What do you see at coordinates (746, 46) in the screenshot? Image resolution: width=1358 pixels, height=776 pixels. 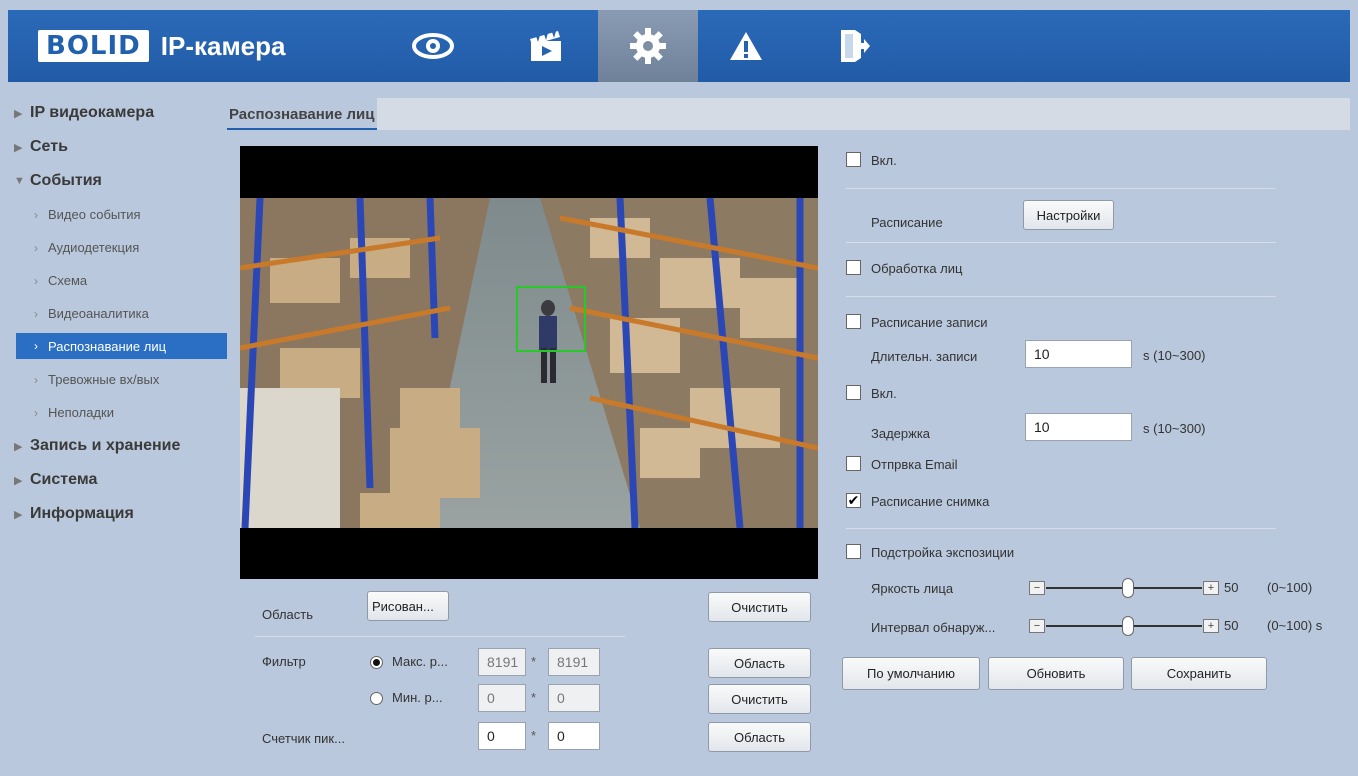 I see `alarm-icon` at bounding box center [746, 46].